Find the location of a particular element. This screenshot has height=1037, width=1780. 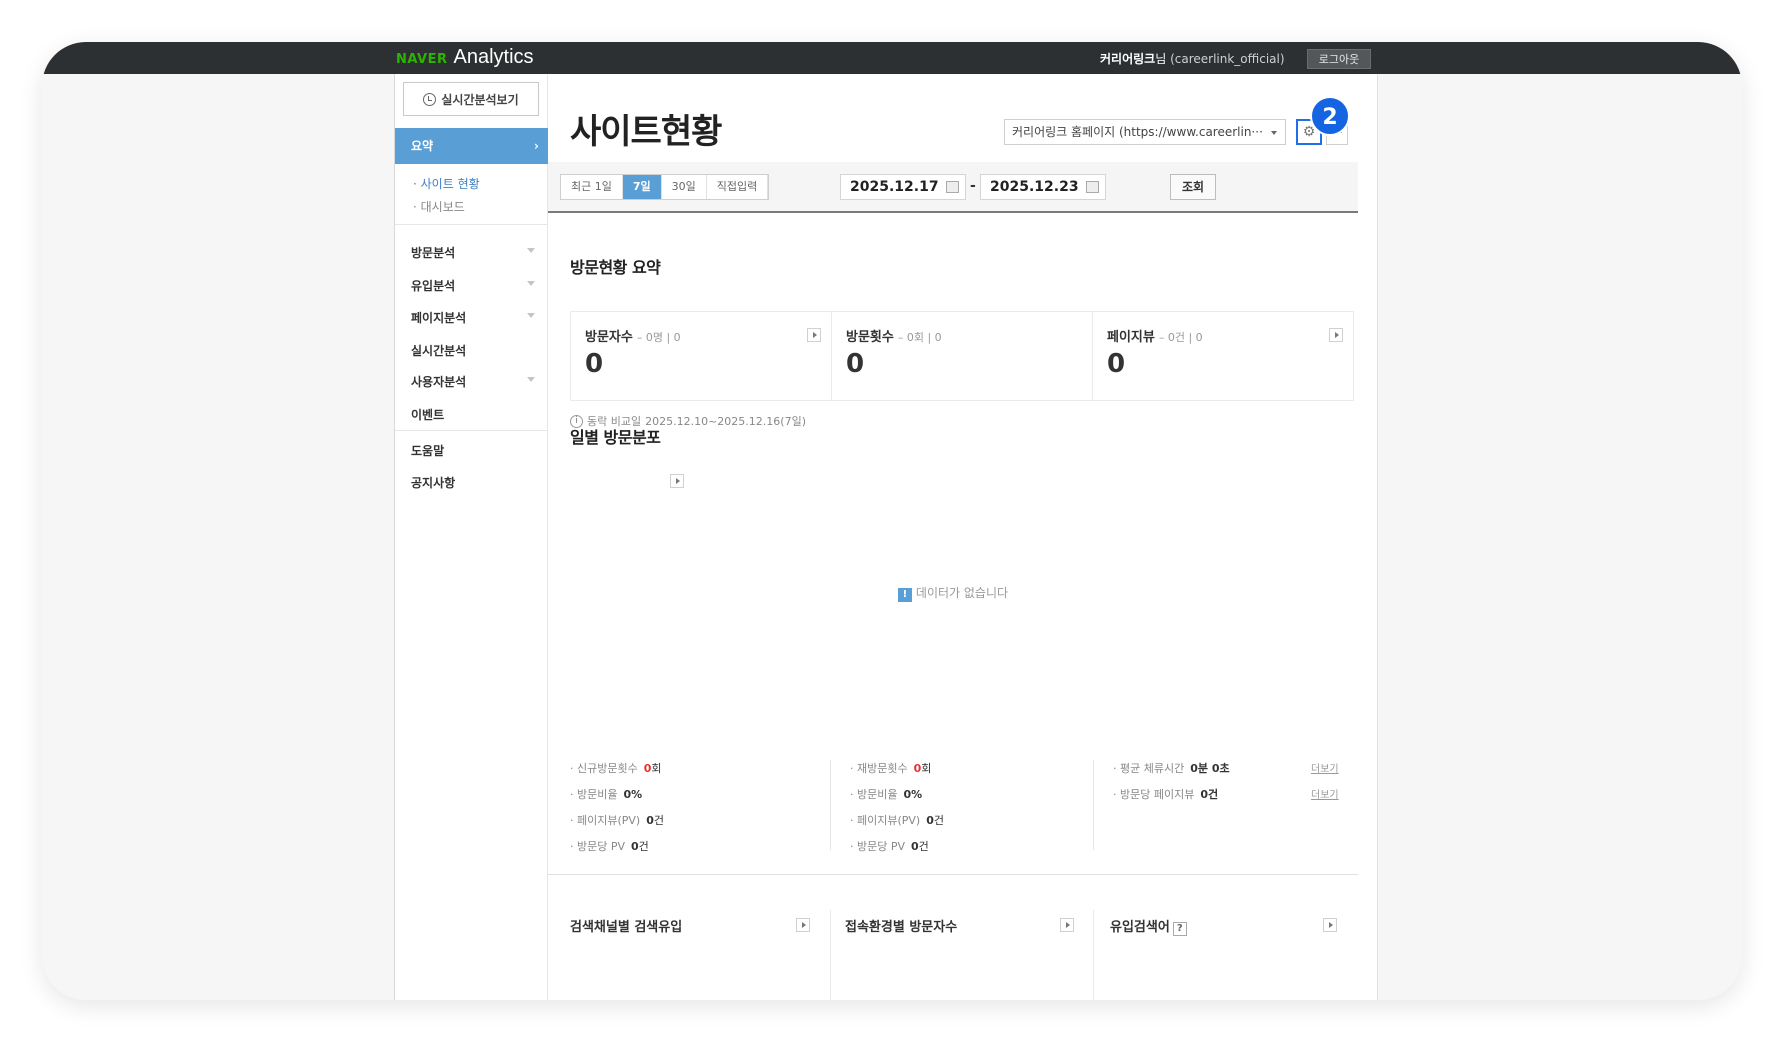

sidebar-item-label: 유입분석 is located at coordinates (433, 286).